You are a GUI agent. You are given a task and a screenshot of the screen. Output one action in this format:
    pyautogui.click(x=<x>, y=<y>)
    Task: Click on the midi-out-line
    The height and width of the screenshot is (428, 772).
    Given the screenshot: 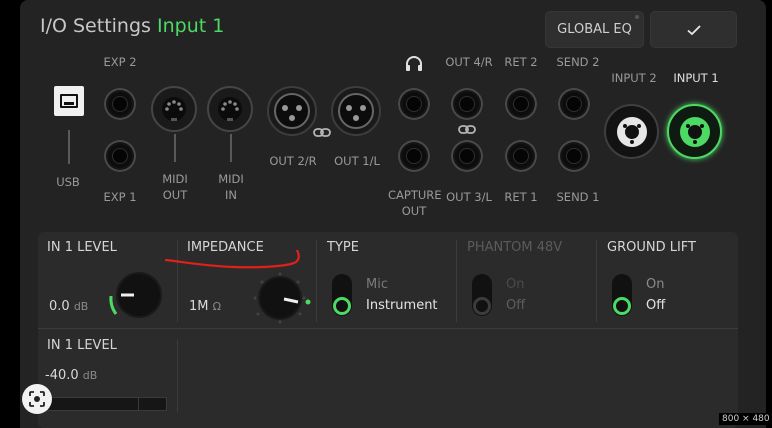 What is the action you would take?
    pyautogui.click(x=175, y=148)
    